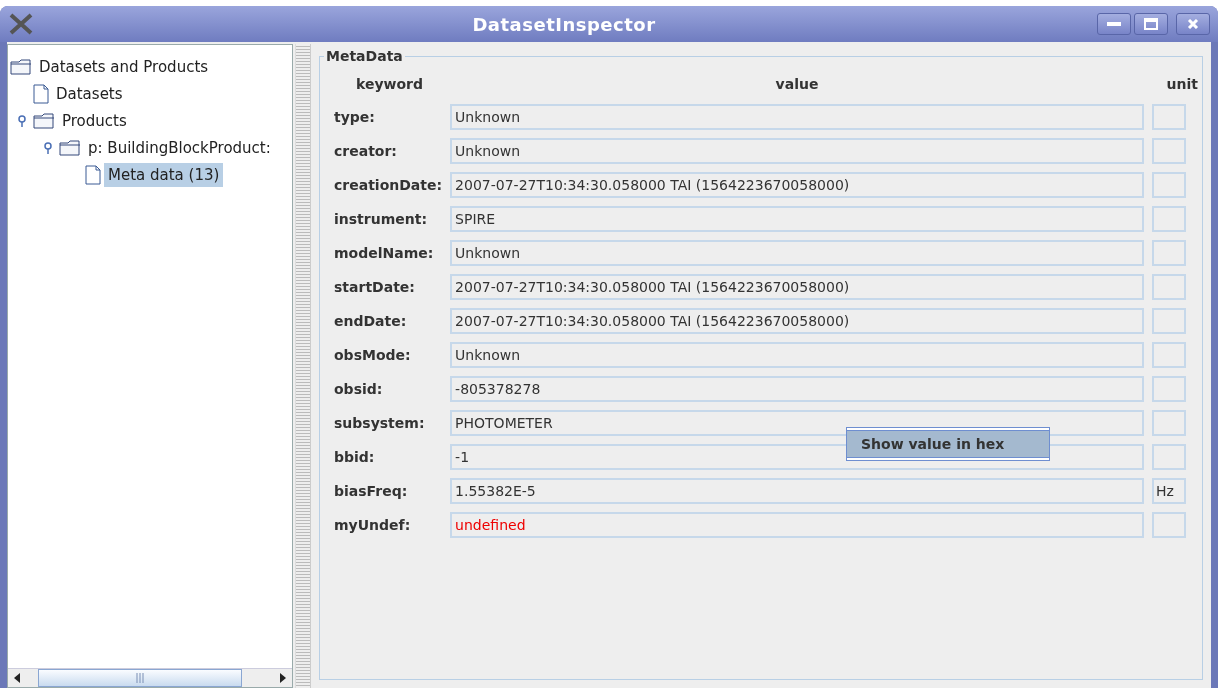  What do you see at coordinates (797, 491) in the screenshot?
I see `value-field: 1.55382E-5` at bounding box center [797, 491].